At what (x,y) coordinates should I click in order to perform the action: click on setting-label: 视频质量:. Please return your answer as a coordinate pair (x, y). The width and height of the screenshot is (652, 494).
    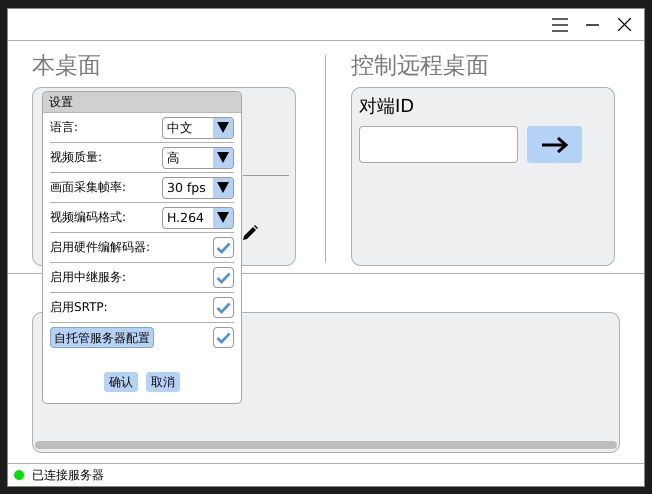
    Looking at the image, I should click on (76, 157).